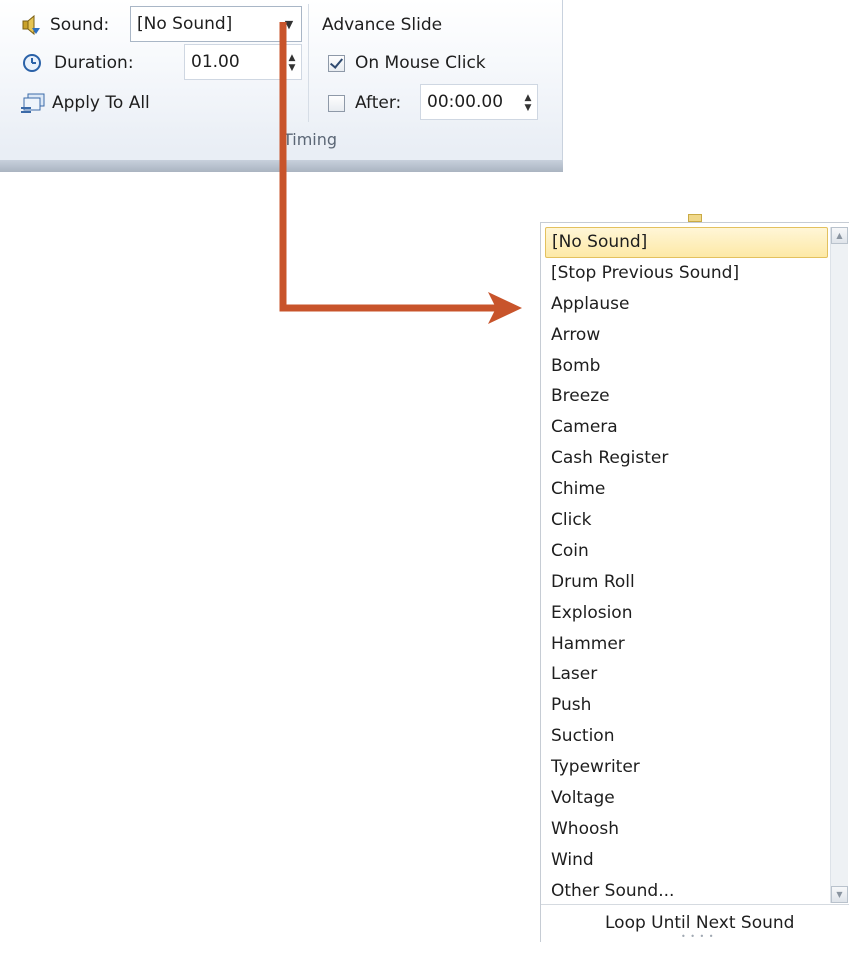 The height and width of the screenshot is (955, 849). I want to click on duration-row: Duration:, so click(78, 63).